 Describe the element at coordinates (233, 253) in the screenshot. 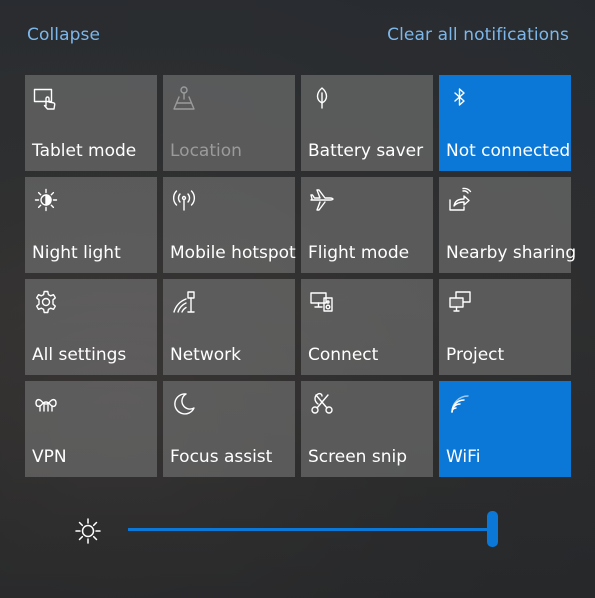

I see `tile-label: Mobile hotspot` at that location.